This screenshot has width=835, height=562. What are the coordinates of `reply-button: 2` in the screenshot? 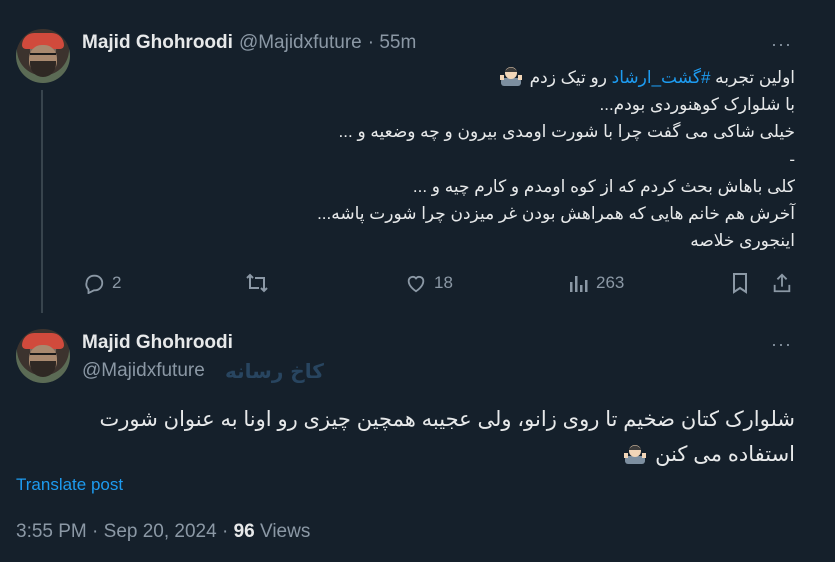 It's located at (102, 283).